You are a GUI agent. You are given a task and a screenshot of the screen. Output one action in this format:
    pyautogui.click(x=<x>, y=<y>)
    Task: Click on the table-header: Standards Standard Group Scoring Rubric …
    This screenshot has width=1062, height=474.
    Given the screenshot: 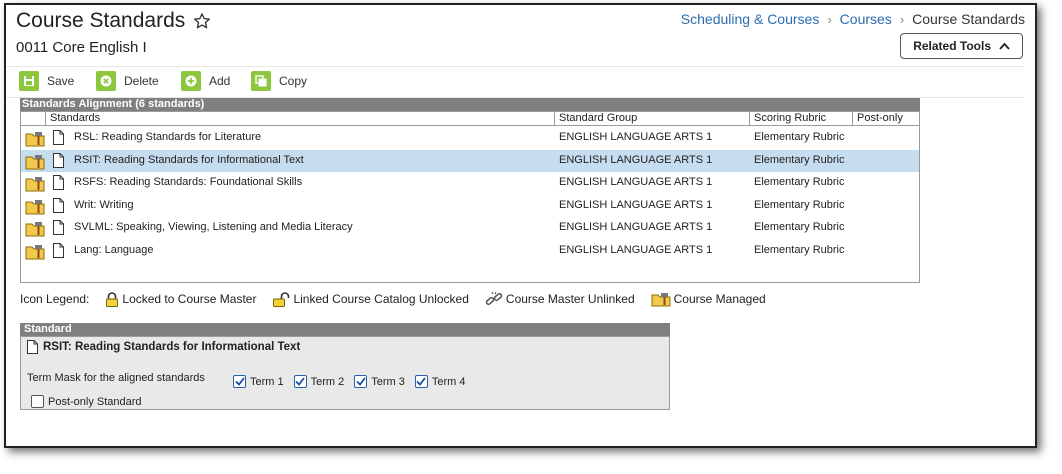 What is the action you would take?
    pyautogui.click(x=470, y=119)
    